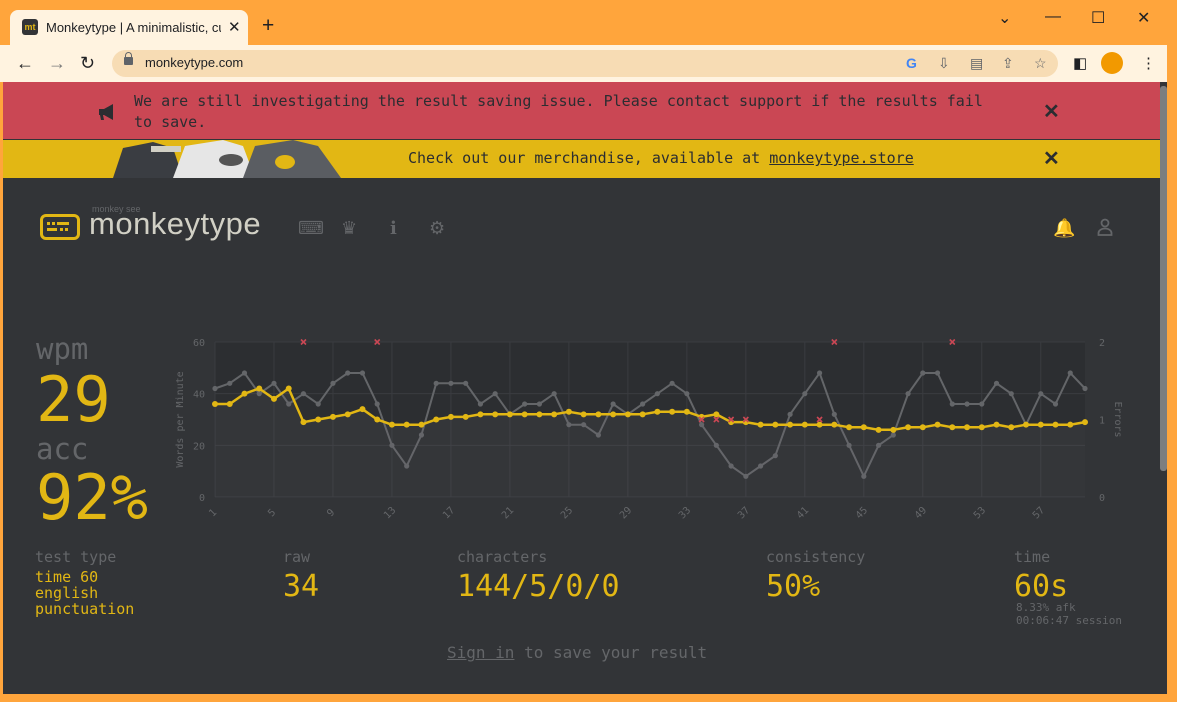 This screenshot has height=702, width=1177. What do you see at coordinates (567, 513) in the screenshot?
I see `x-tick-label: 25` at bounding box center [567, 513].